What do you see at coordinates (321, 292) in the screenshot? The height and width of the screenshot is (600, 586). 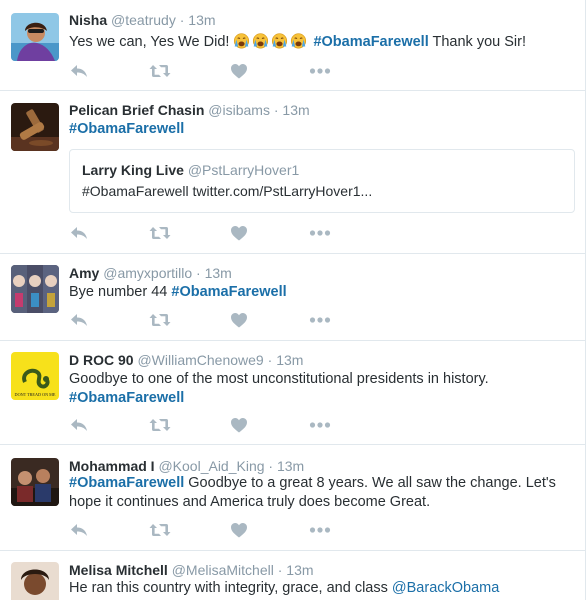 I see `tweet-text: Bye number 44 #ObamaFarewell` at bounding box center [321, 292].